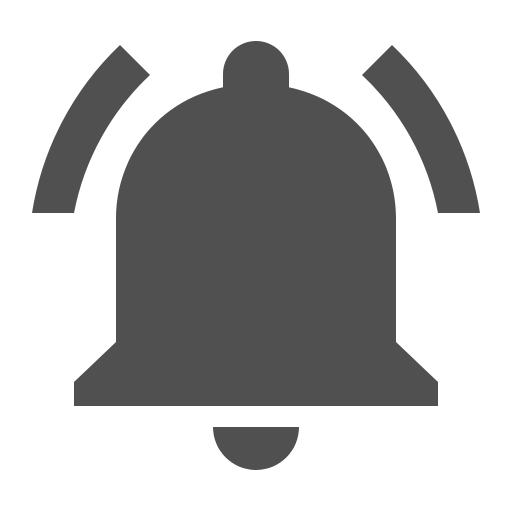 This screenshot has width=512, height=512. What do you see at coordinates (256, 448) in the screenshot?
I see `bell-clapper-icon` at bounding box center [256, 448].